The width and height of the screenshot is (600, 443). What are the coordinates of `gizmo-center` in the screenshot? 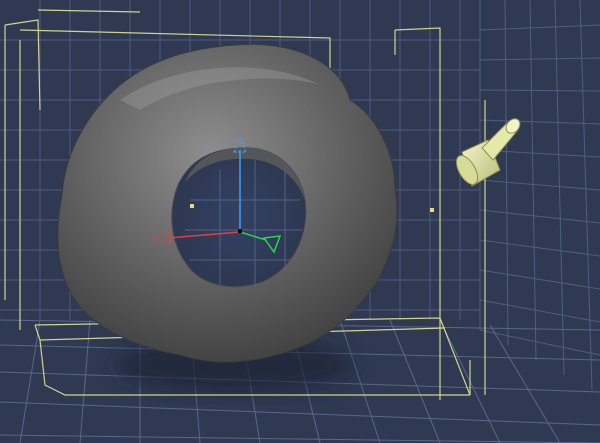 It's located at (240, 231).